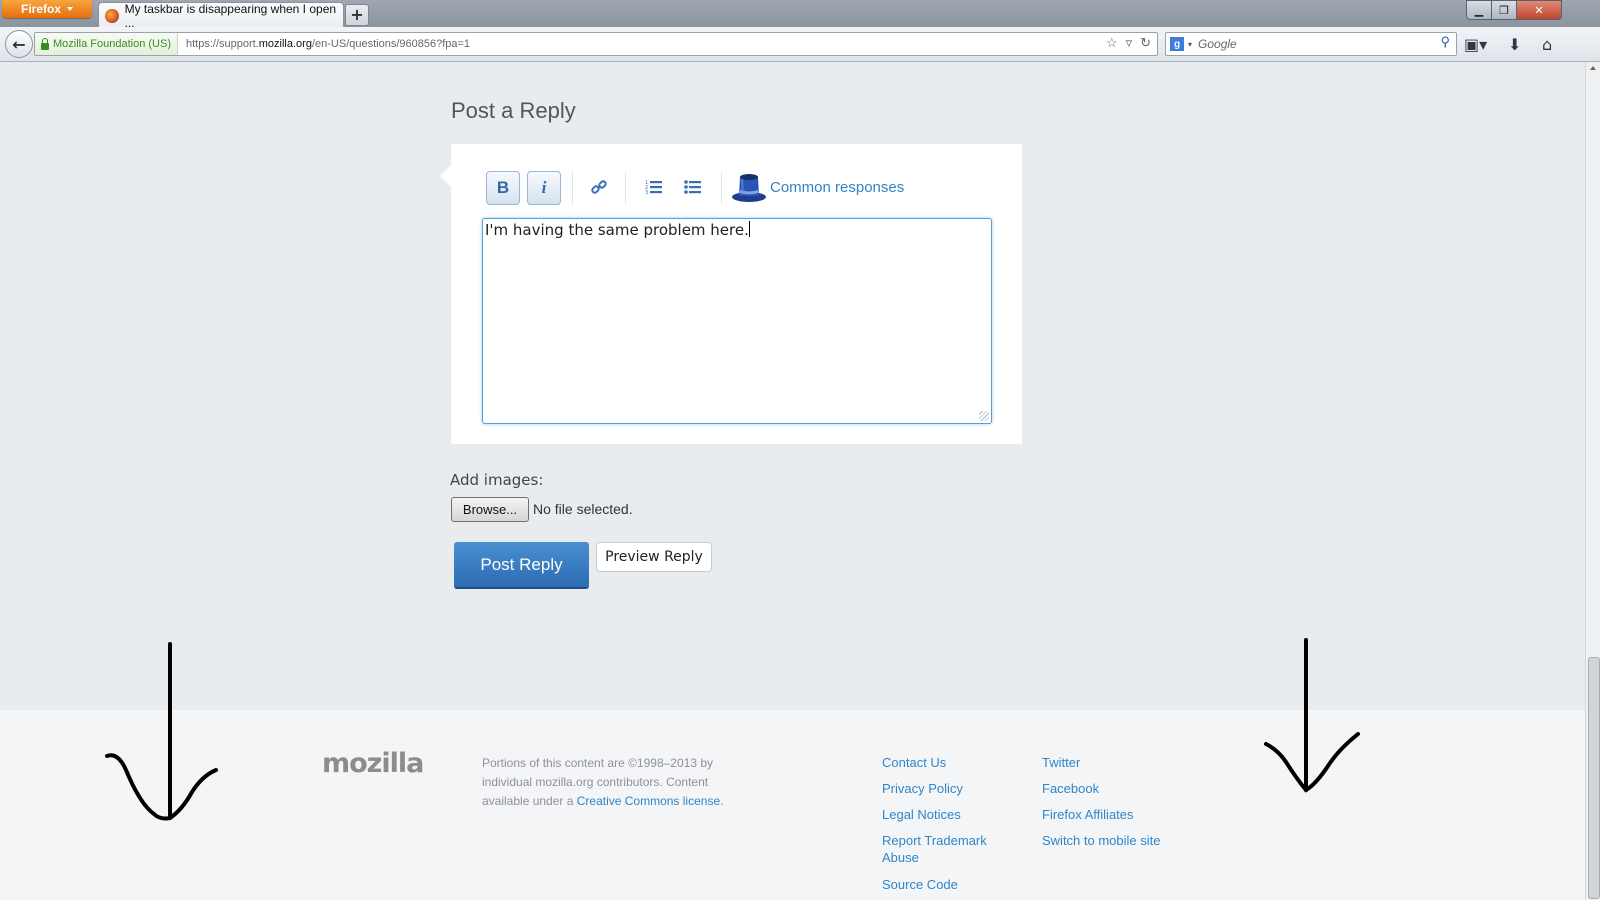 The width and height of the screenshot is (1600, 900). I want to click on site-identity-label: Mozilla Foundation (US), so click(112, 44).